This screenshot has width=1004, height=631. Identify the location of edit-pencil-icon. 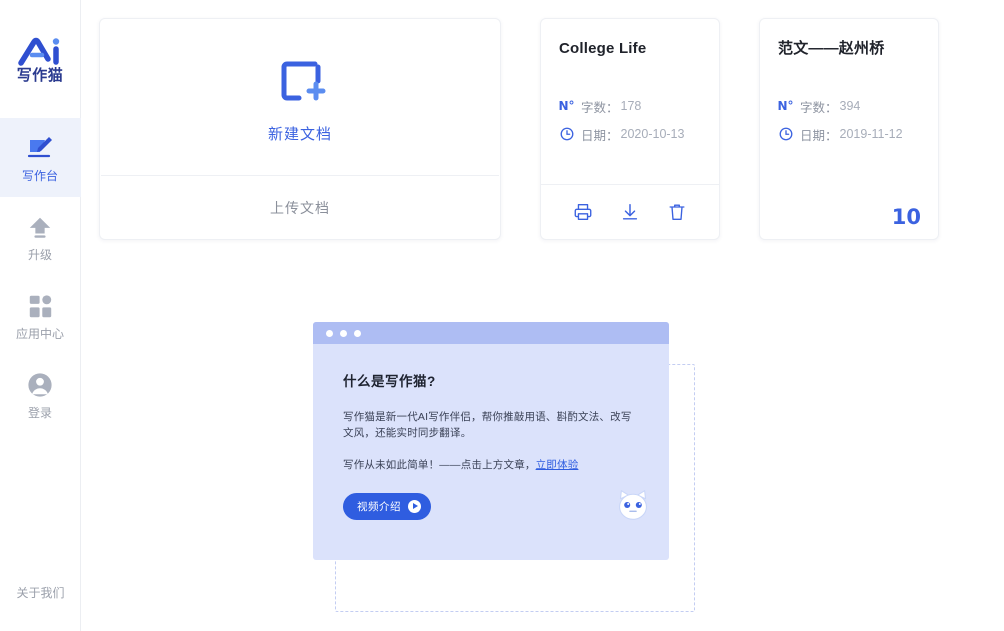
(40, 148).